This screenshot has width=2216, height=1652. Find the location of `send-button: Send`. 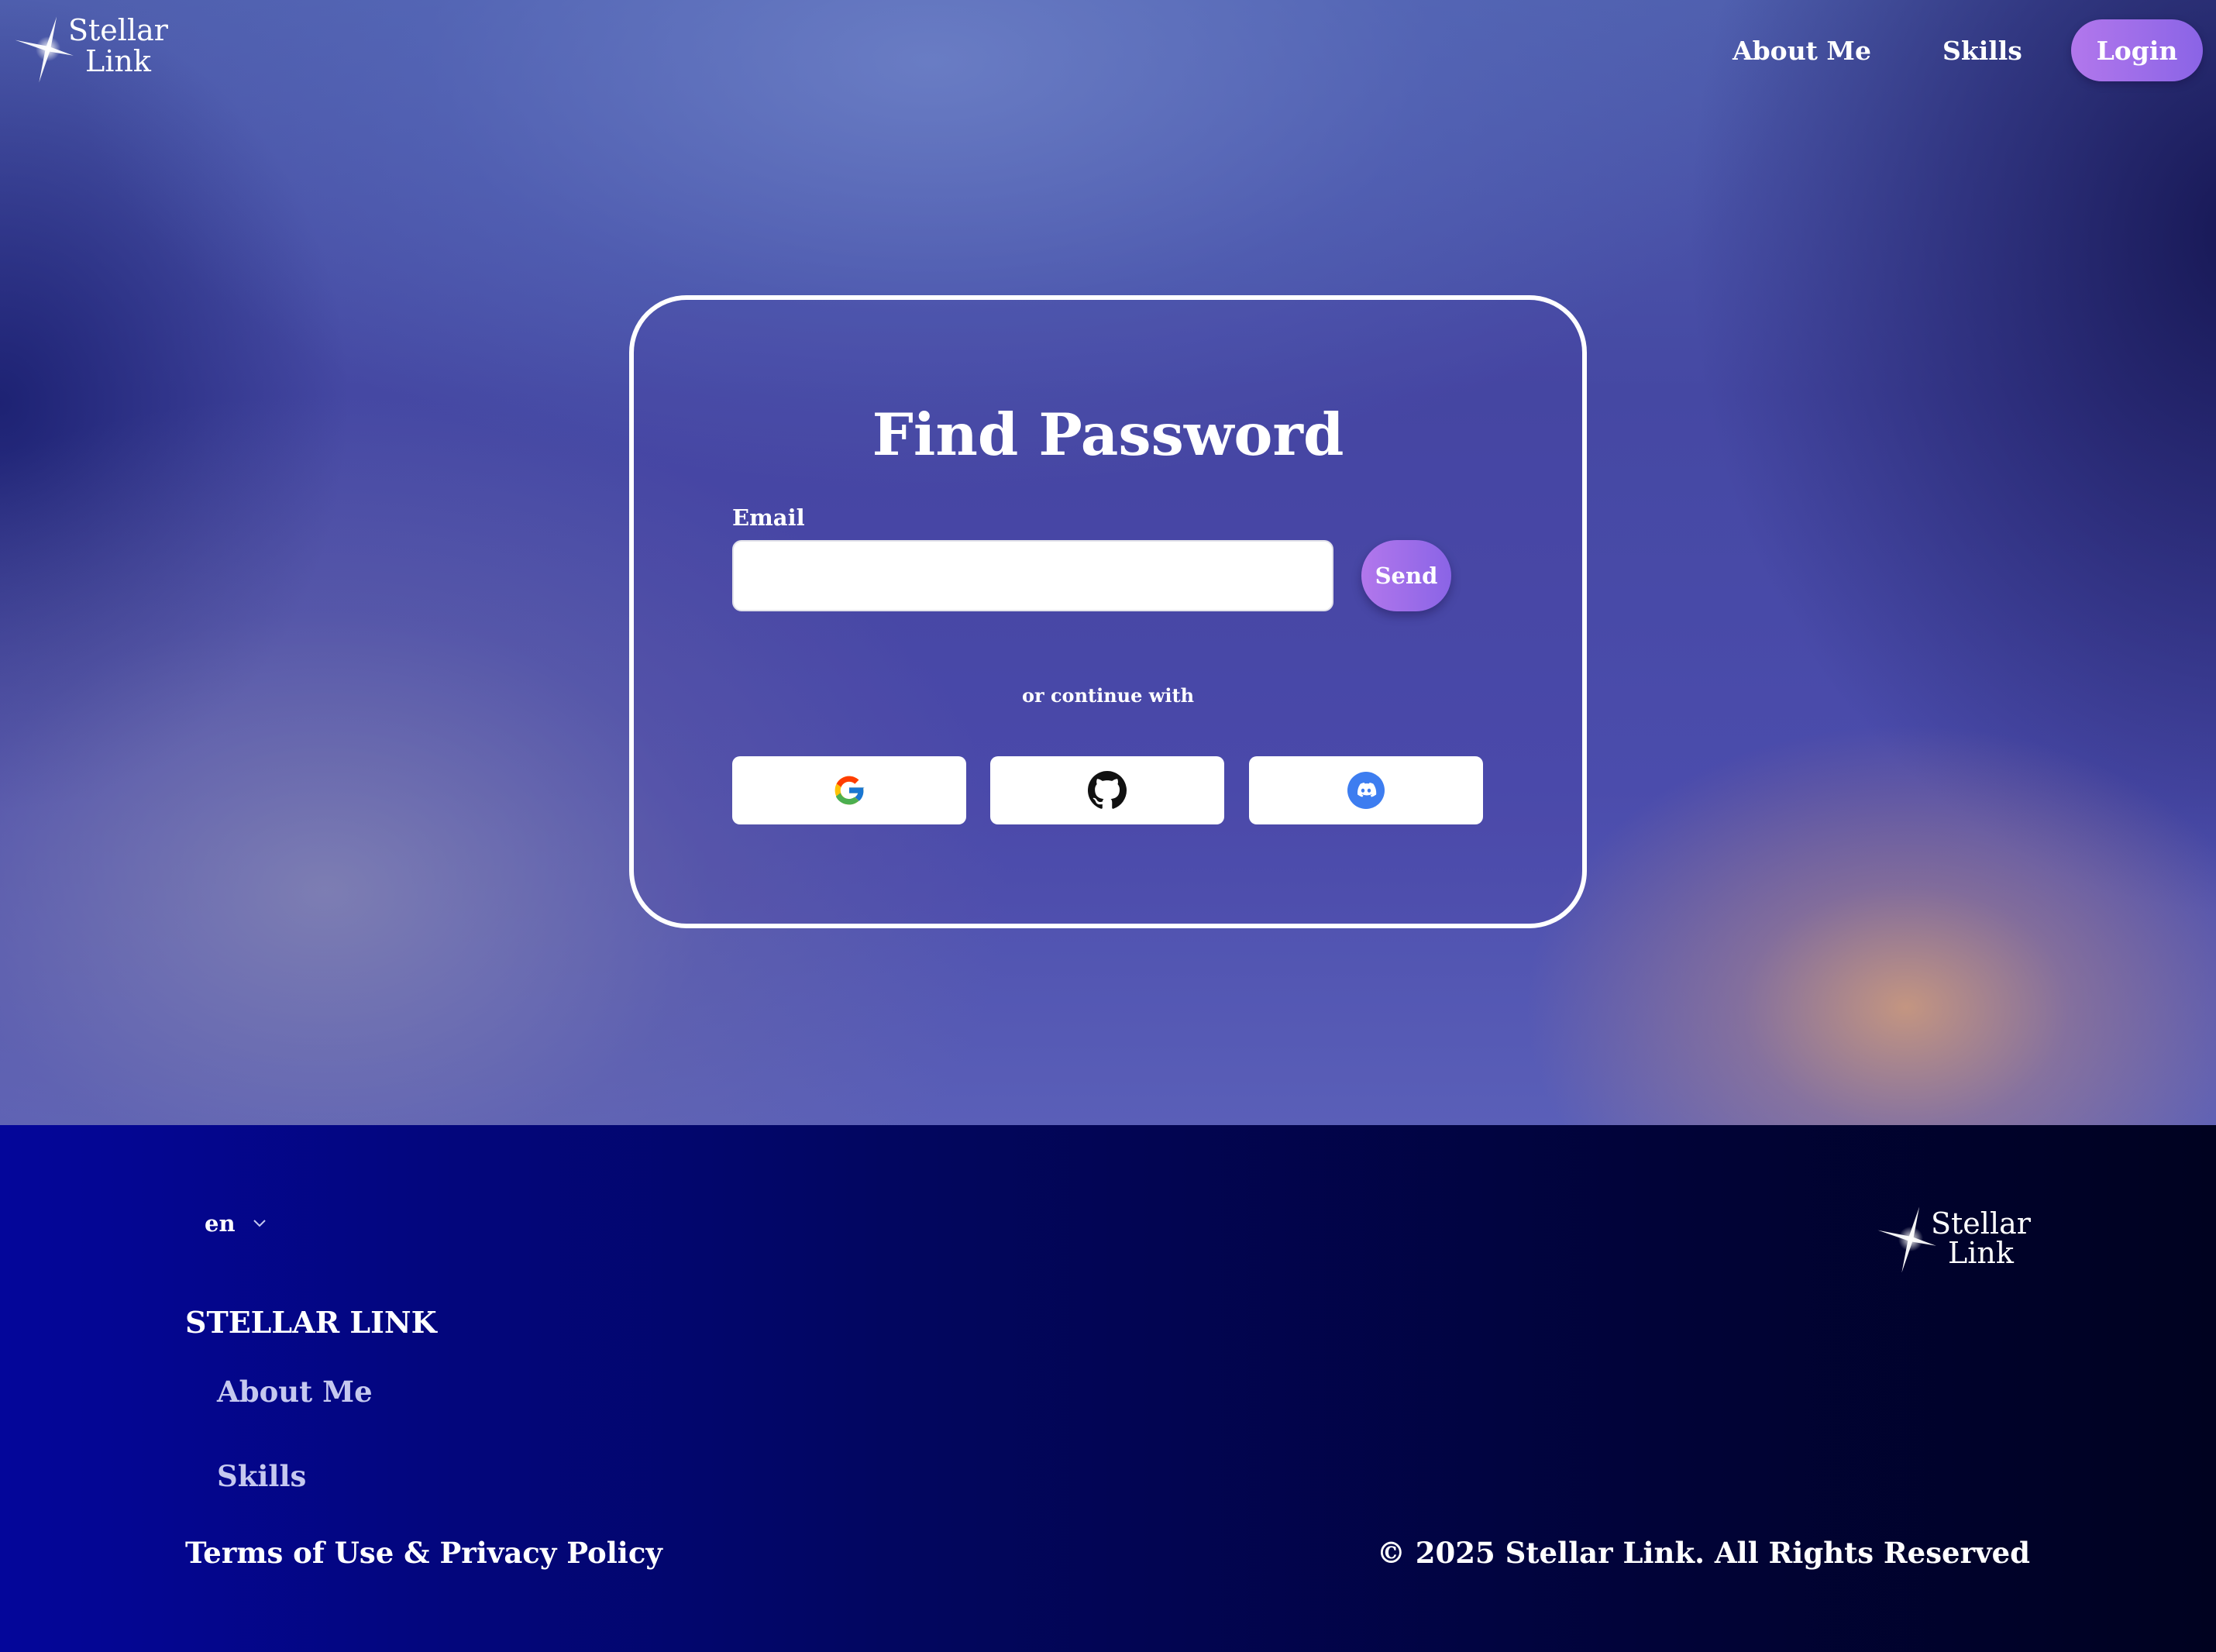

send-button: Send is located at coordinates (1406, 575).